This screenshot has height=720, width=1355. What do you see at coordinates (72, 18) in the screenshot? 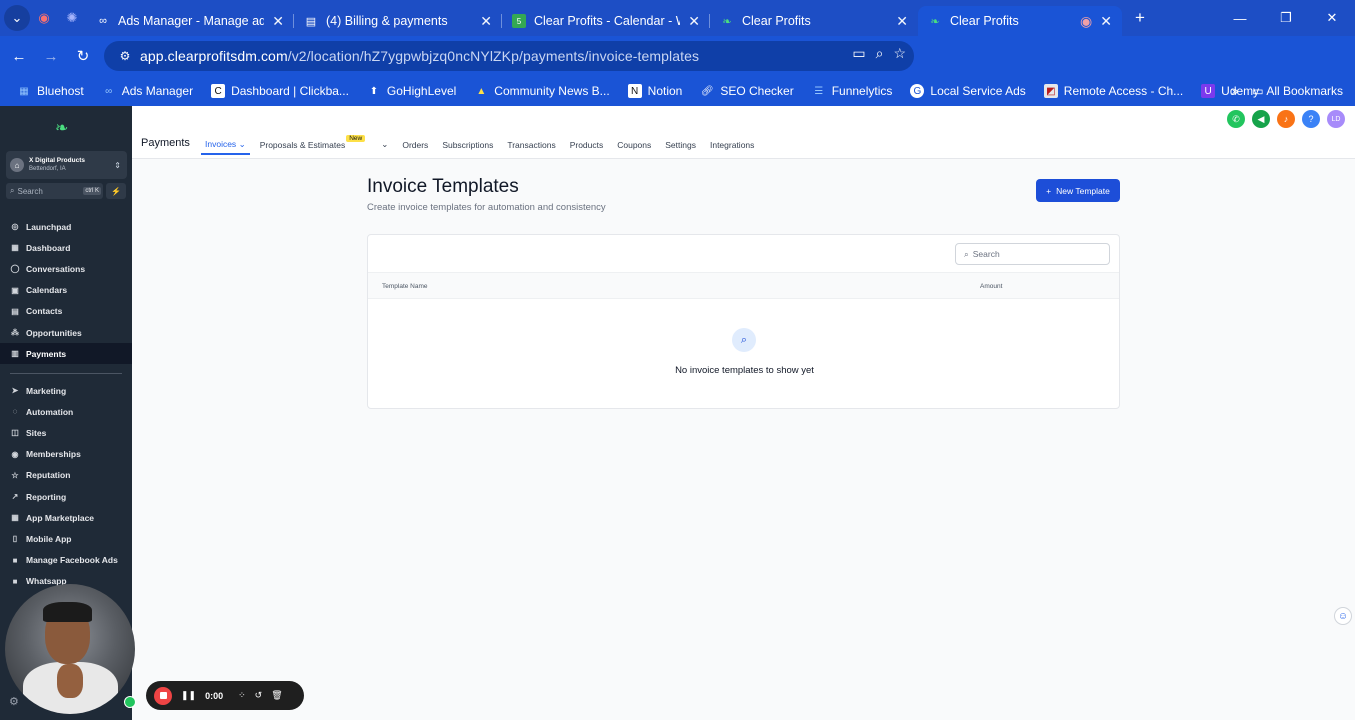
I see `extension-icon: ✺` at bounding box center [72, 18].